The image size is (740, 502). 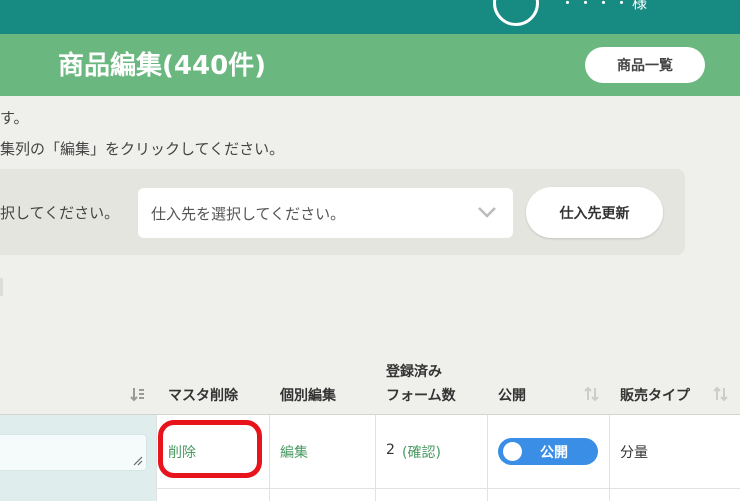 I want to click on sort-sales-type-icon, so click(x=721, y=394).